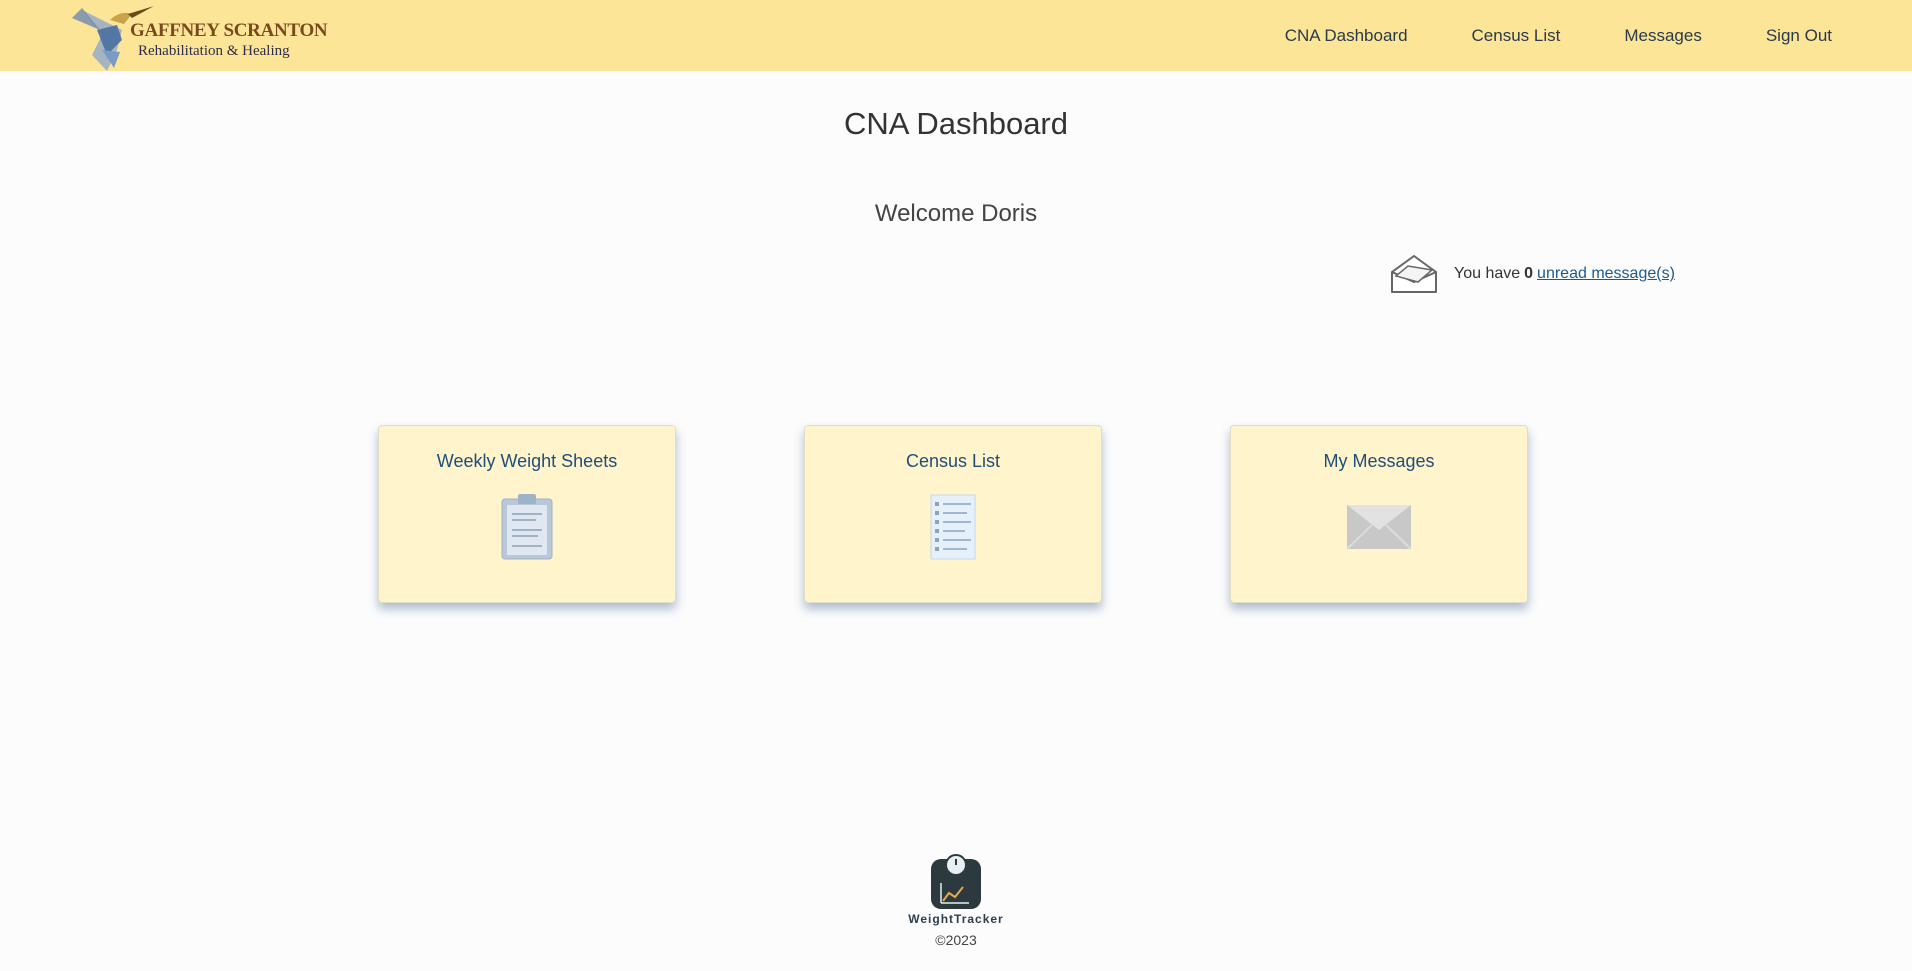 The image size is (1912, 971). What do you see at coordinates (1799, 36) in the screenshot?
I see `nav-sign-out: Sign Out` at bounding box center [1799, 36].